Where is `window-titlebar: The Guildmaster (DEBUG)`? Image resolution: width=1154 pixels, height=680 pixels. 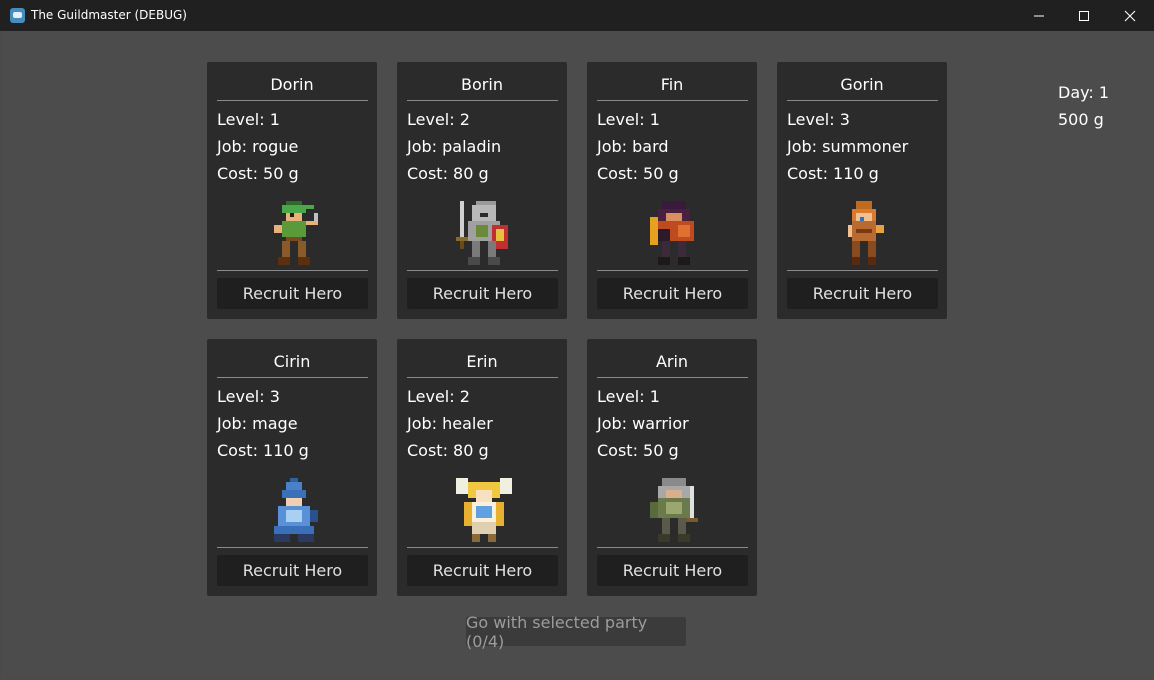 window-titlebar: The Guildmaster (DEBUG) is located at coordinates (577, 15).